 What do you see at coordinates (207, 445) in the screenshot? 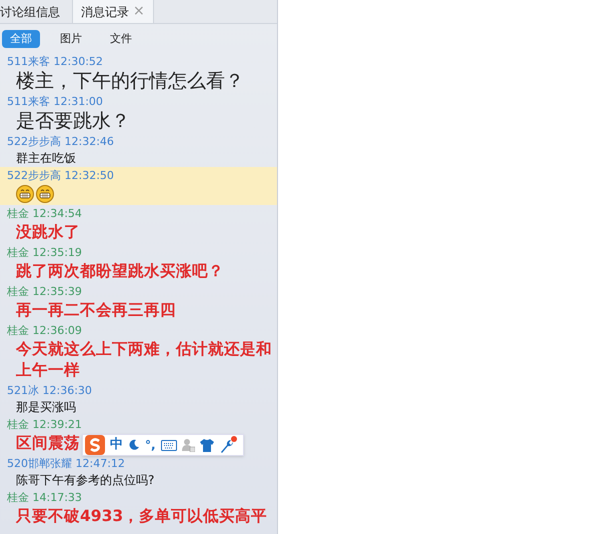
I see `shirt-icon` at bounding box center [207, 445].